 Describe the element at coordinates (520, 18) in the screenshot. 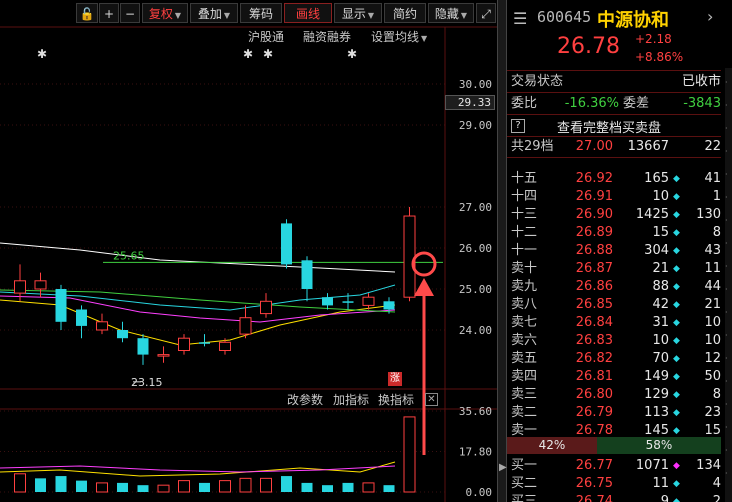

I see `menu-icon: ☰` at that location.